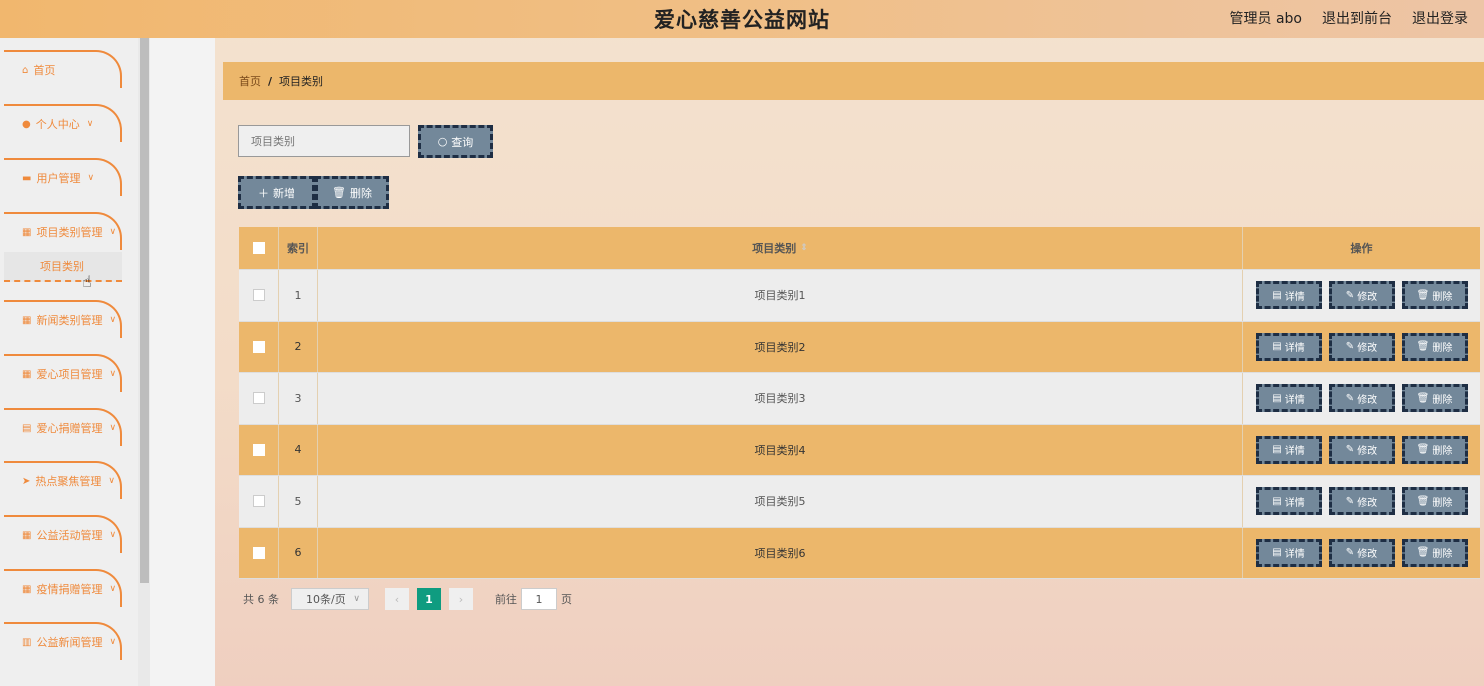 The height and width of the screenshot is (686, 1484). I want to click on sidebar-item-inner: ▬ 用户管理 ∨, so click(62, 178).